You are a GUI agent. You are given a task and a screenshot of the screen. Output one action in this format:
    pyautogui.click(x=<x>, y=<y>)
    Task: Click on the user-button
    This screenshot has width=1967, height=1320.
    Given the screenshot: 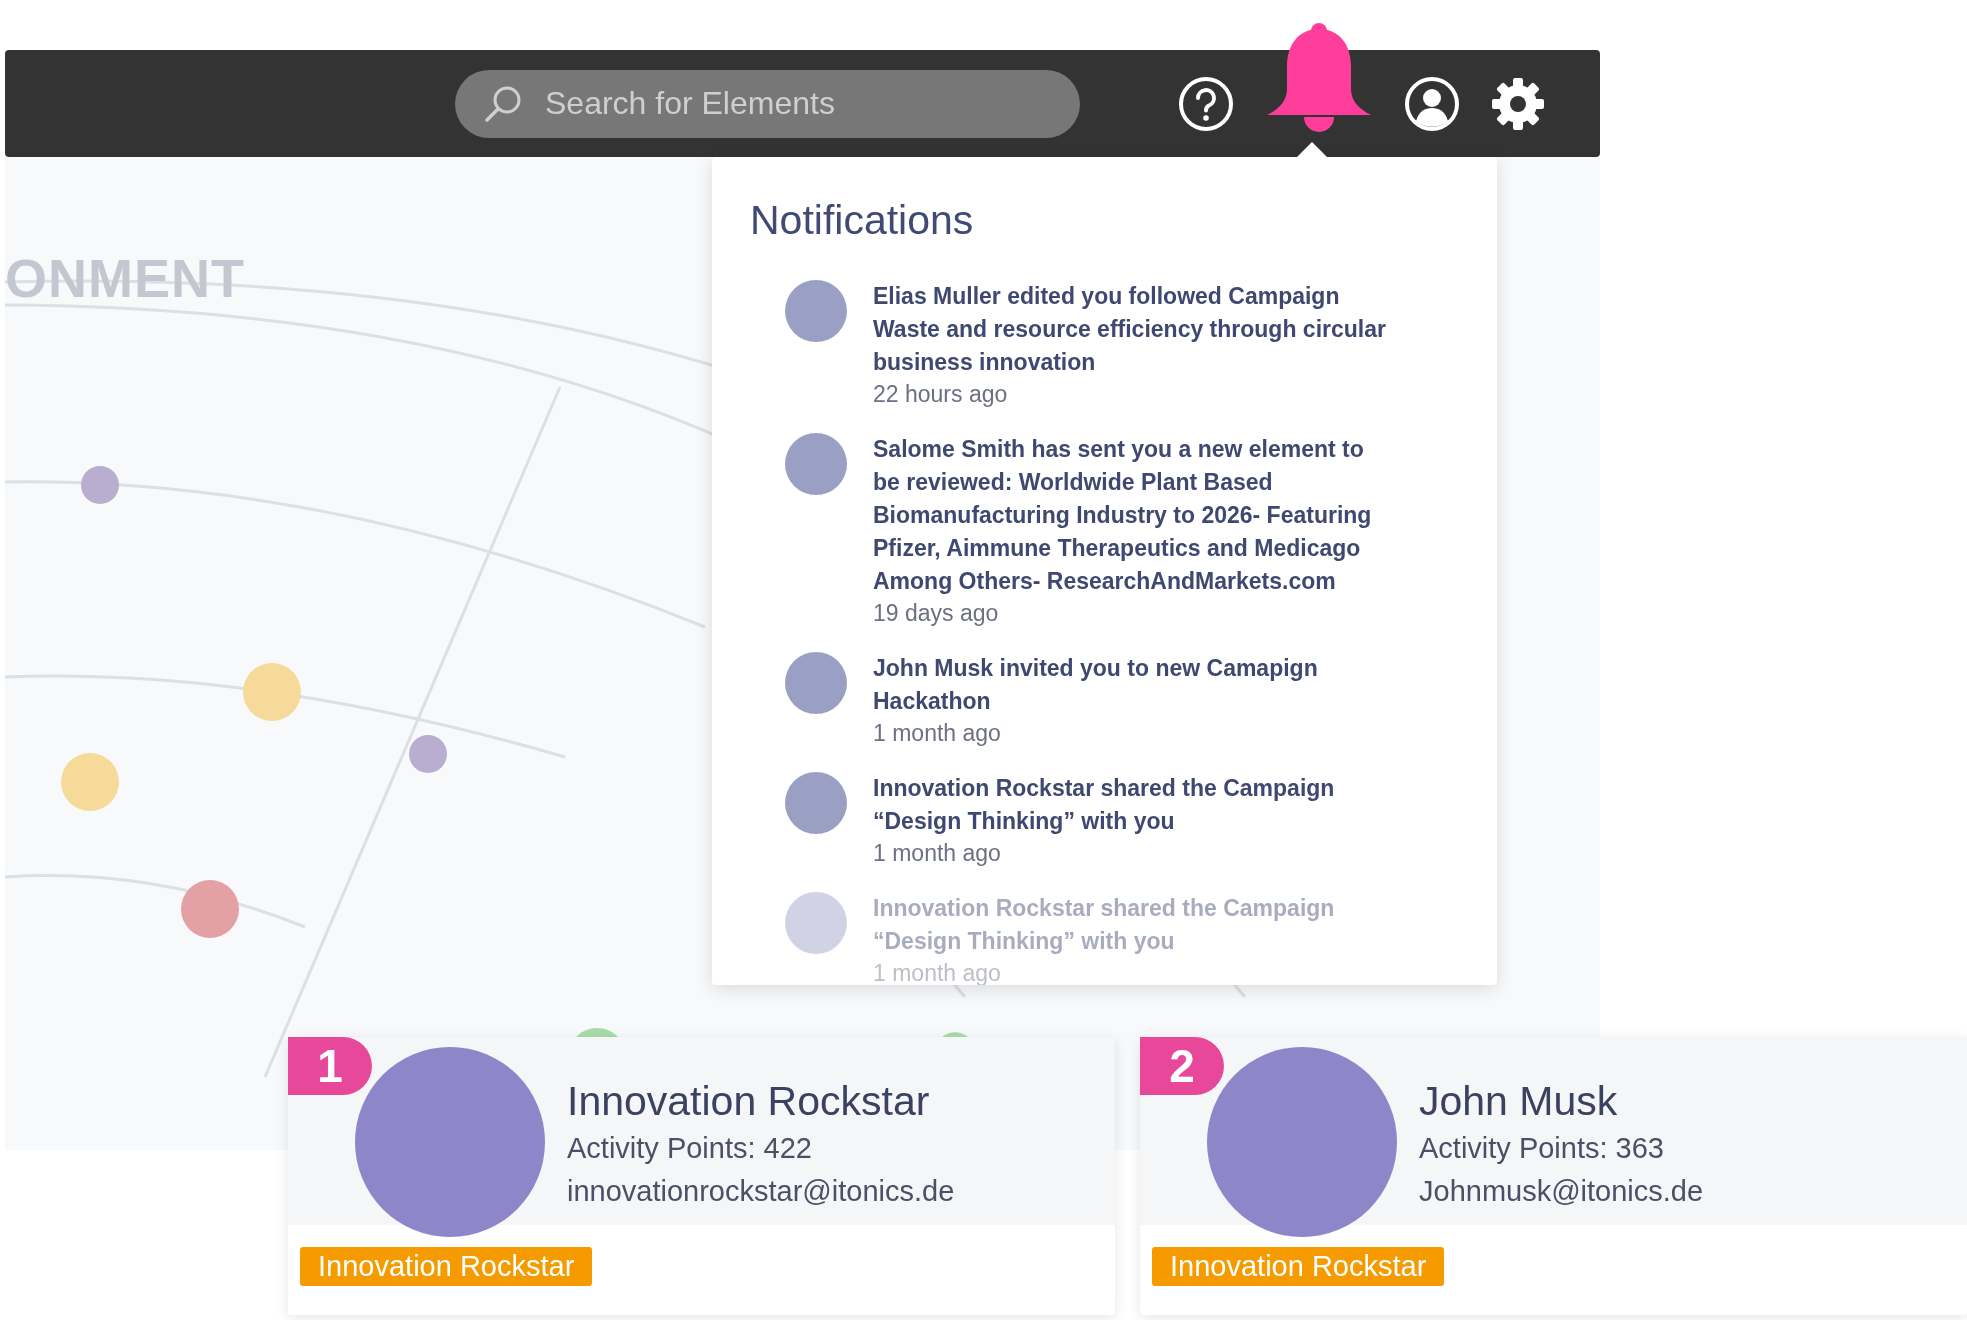 What is the action you would take?
    pyautogui.click(x=1432, y=103)
    